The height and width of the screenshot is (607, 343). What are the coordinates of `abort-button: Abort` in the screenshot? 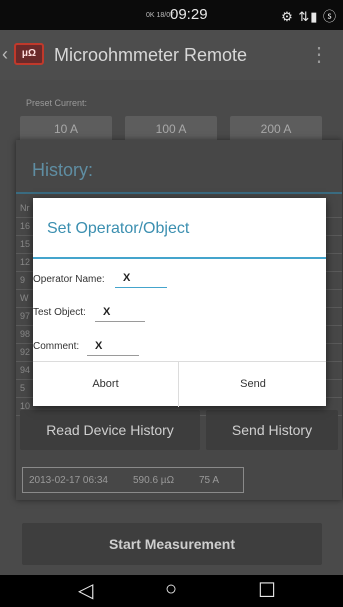 It's located at (106, 384).